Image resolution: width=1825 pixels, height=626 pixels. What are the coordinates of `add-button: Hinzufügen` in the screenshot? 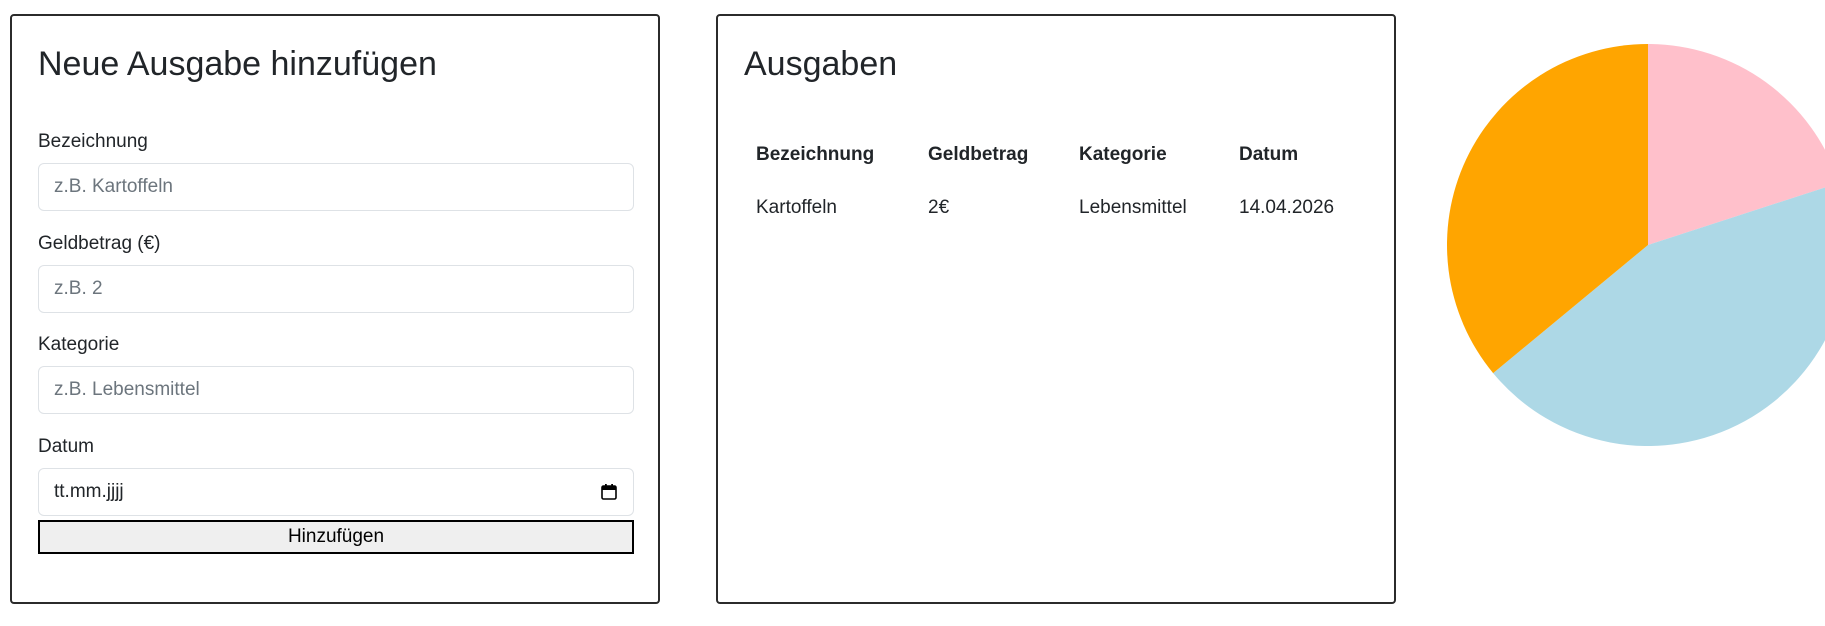 It's located at (336, 537).